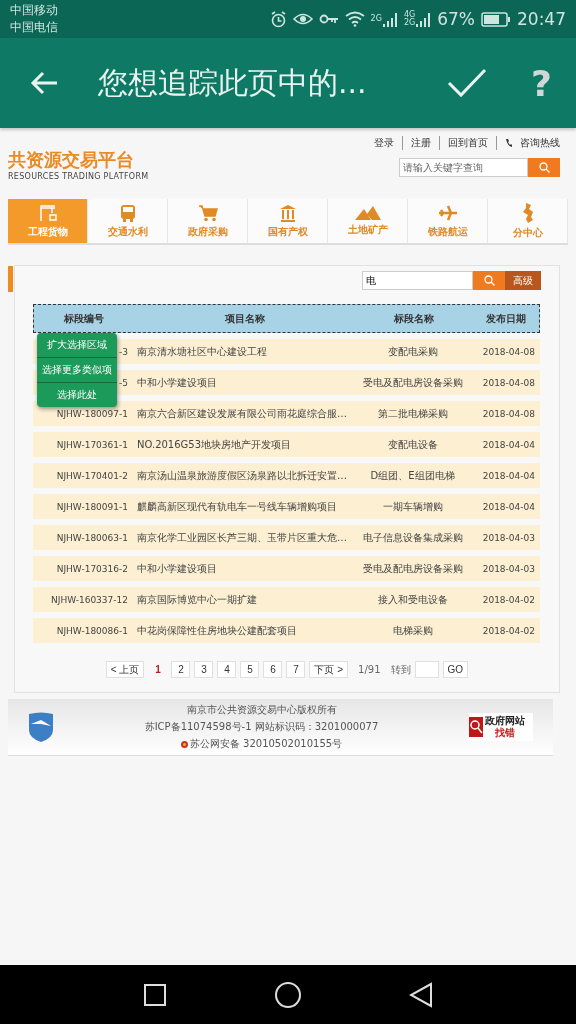  Describe the element at coordinates (476, 727) in the screenshot. I see `magnifier-icon` at that location.